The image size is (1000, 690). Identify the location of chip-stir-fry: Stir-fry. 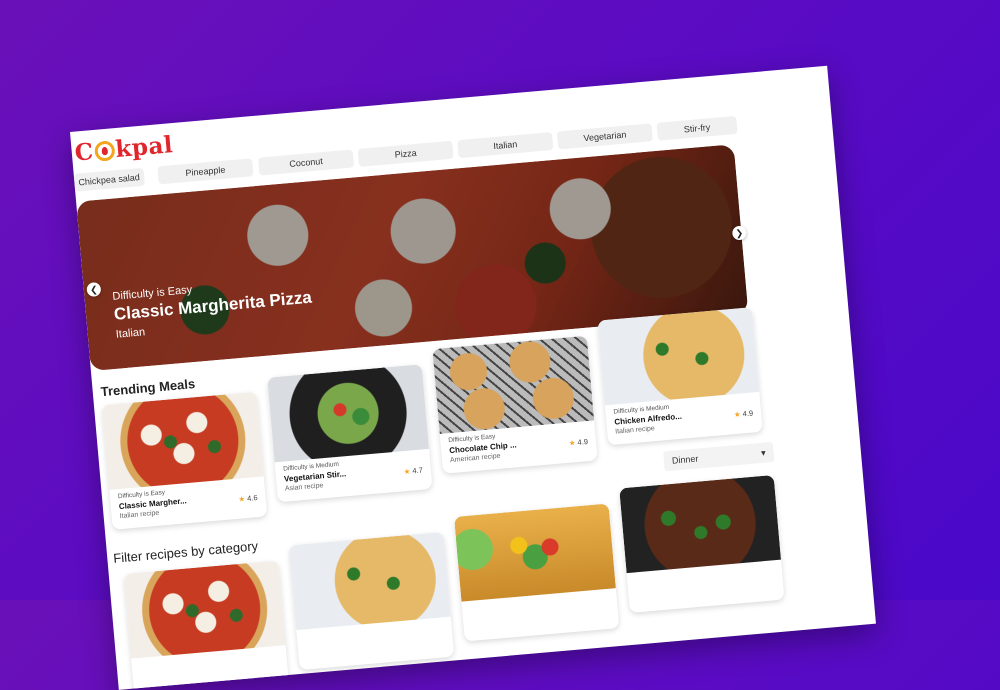
(697, 128).